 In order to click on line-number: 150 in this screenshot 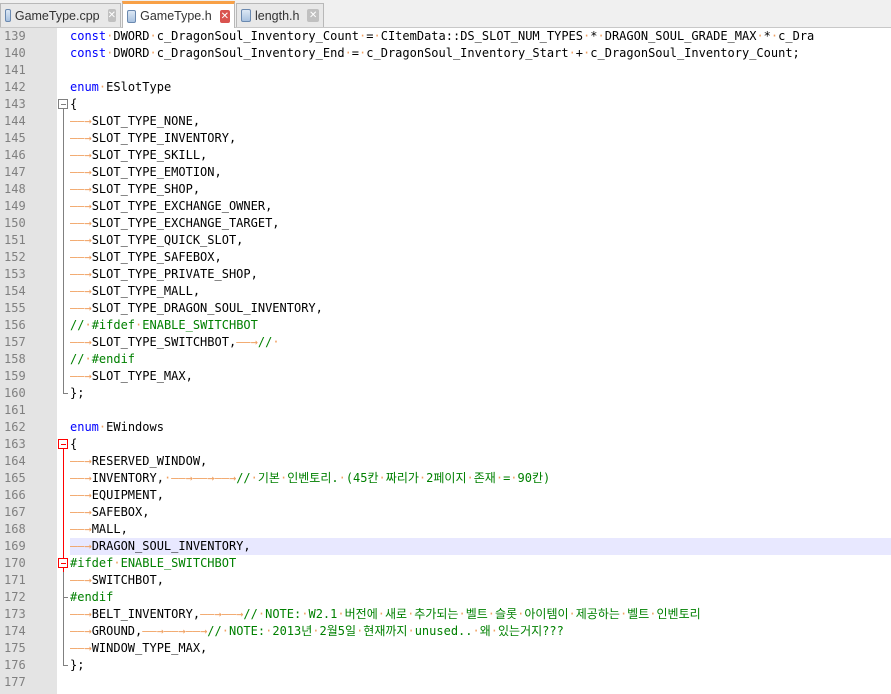, I will do `click(15, 223)`.